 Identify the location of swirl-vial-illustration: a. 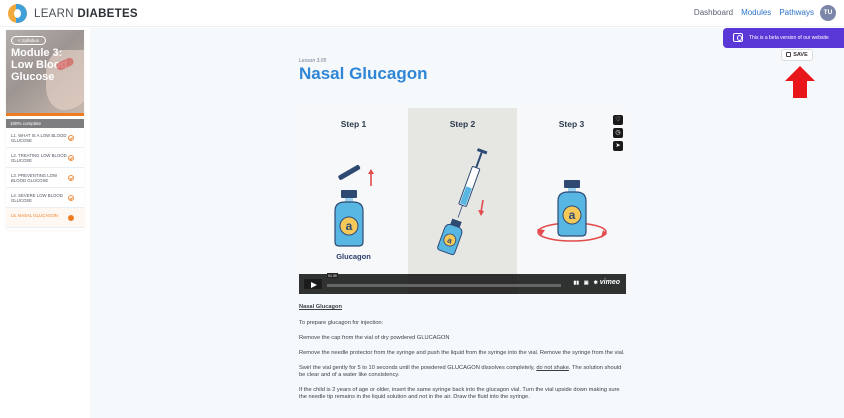
(572, 211).